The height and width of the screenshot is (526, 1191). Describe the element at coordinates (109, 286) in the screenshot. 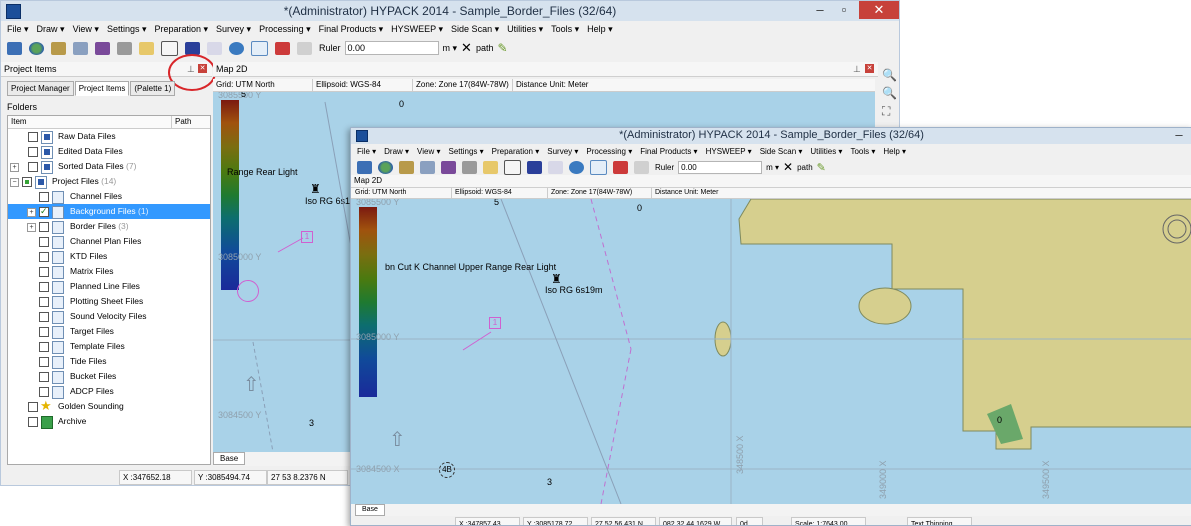

I see `tree-item-planned-line: Planned Line Files` at that location.